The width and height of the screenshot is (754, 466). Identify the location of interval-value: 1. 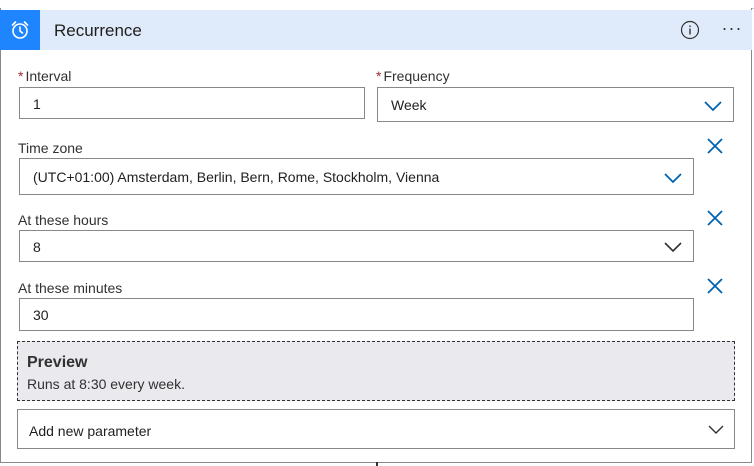
(37, 104).